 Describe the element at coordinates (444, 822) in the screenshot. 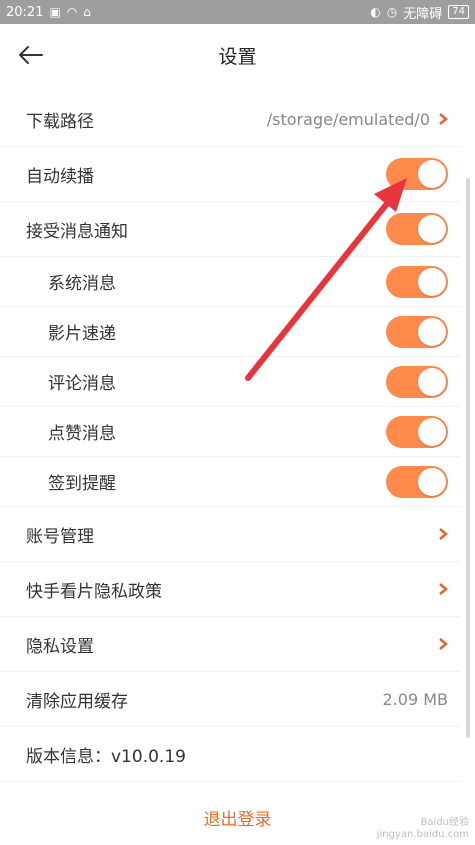

I see `watermark-line1: Baidu经验` at that location.